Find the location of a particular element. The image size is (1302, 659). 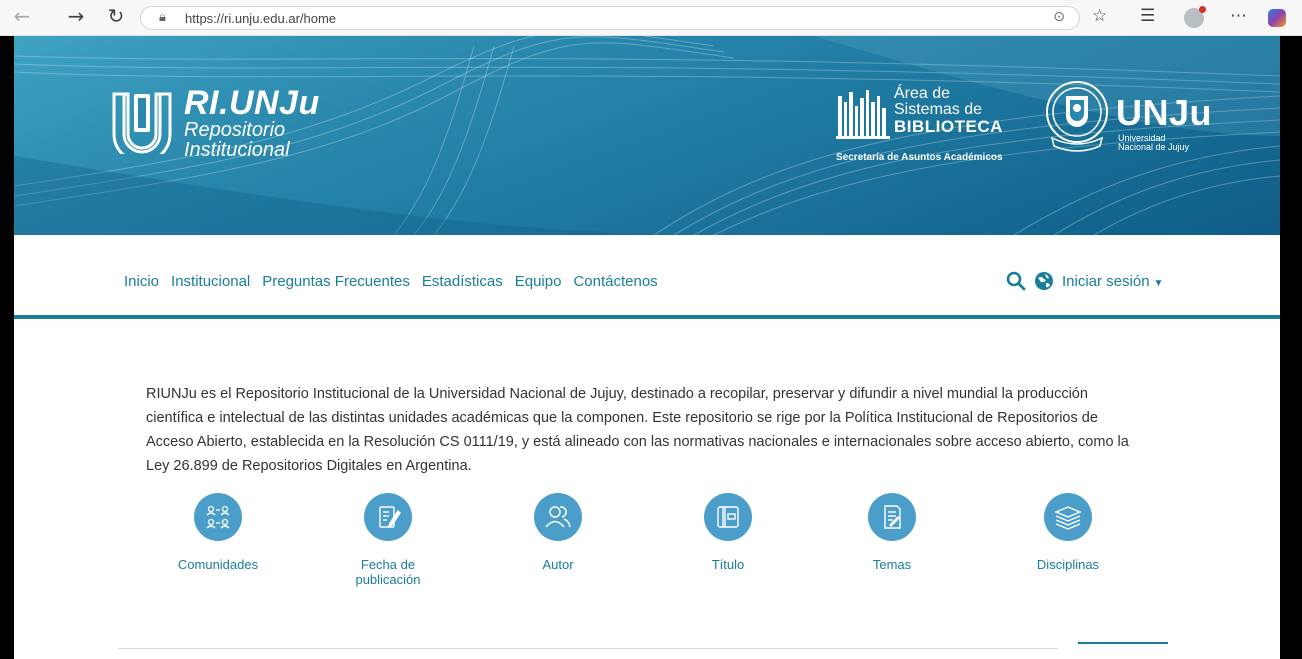

area-line-2: Sistemas de is located at coordinates (938, 109).